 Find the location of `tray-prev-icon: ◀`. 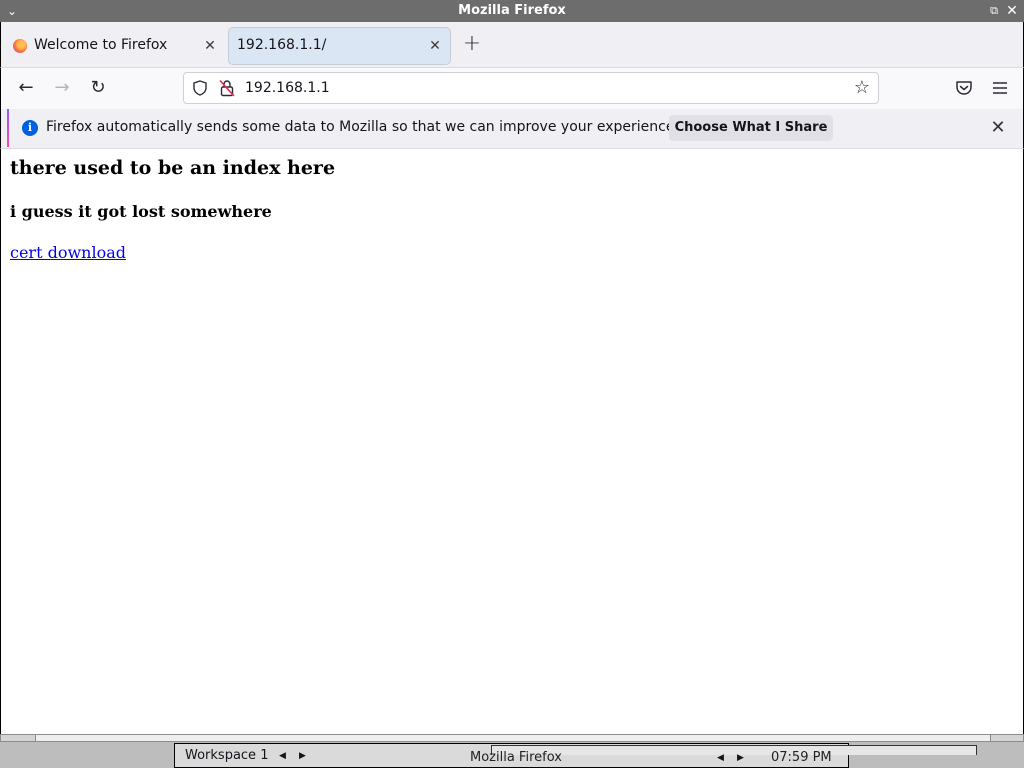

tray-prev-icon: ◀ is located at coordinates (720, 758).